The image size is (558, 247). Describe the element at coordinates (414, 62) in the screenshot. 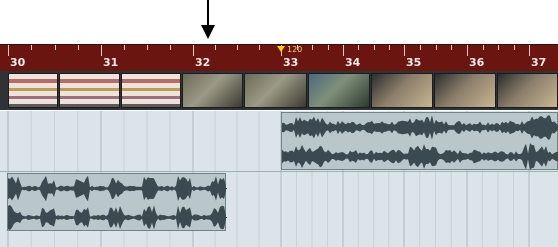

I see `bar-number: 35` at that location.